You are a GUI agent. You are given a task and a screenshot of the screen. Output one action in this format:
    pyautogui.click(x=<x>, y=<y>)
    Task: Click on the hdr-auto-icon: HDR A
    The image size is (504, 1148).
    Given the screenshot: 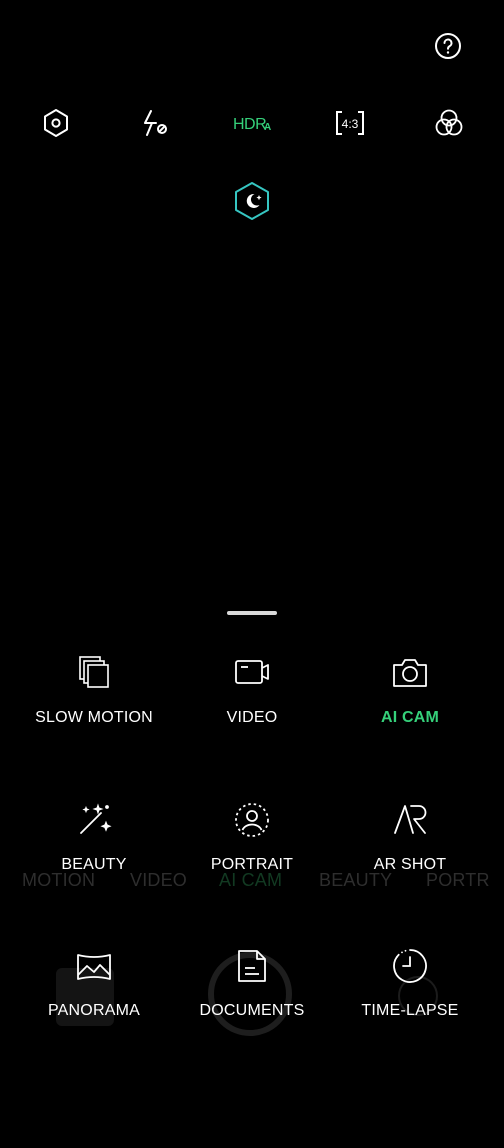 What is the action you would take?
    pyautogui.click(x=253, y=123)
    